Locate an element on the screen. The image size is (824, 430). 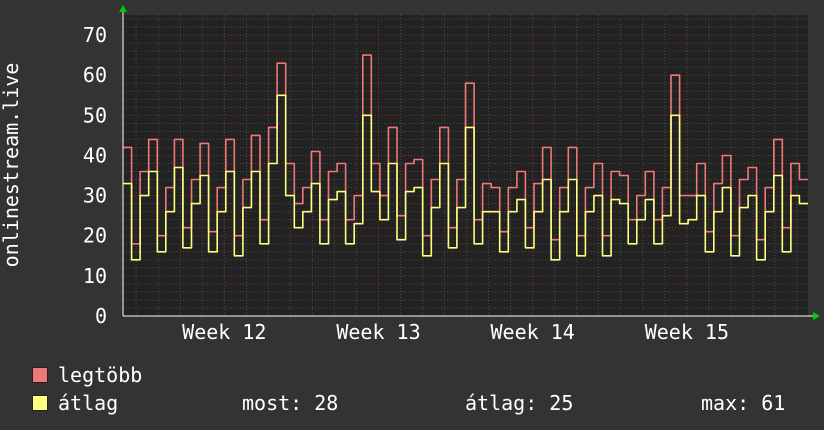
y-tick-label: 50 is located at coordinates (95, 115).